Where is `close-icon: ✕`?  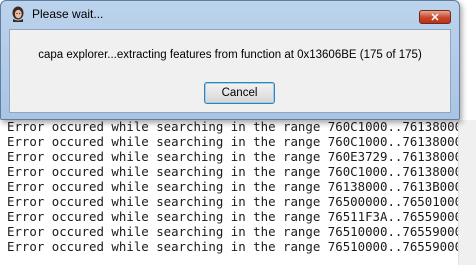
close-icon: ✕ is located at coordinates (435, 18).